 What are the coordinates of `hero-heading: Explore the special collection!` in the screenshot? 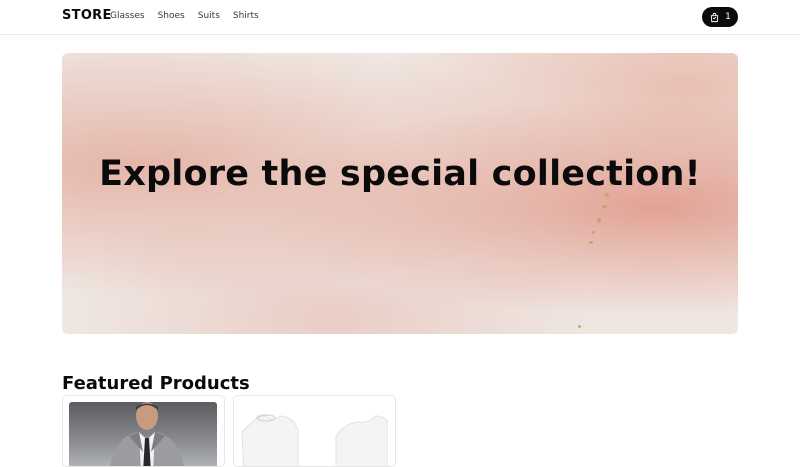 It's located at (400, 174).